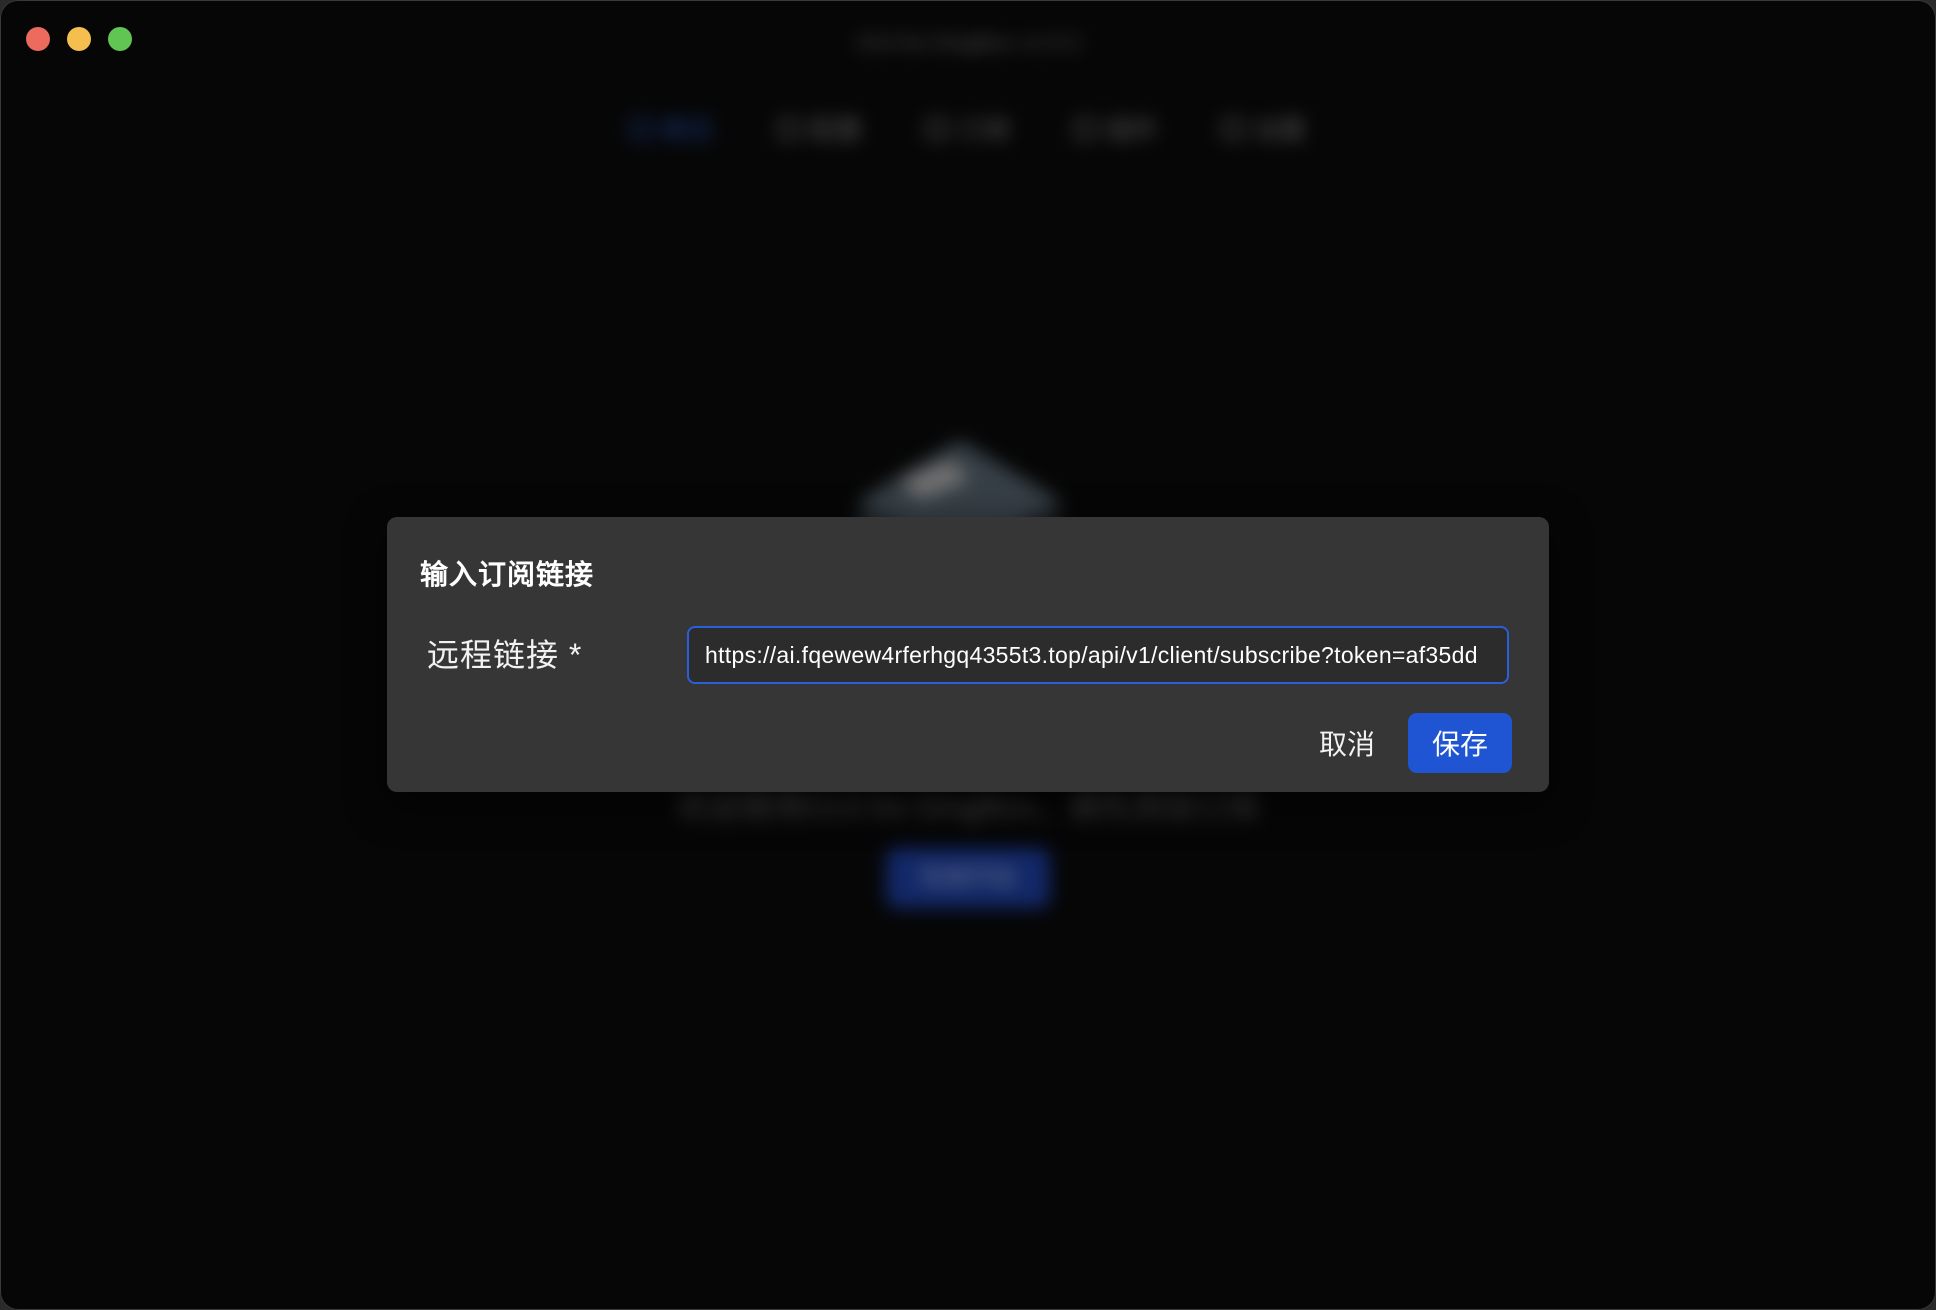 The image size is (1936, 1310). I want to click on close-window-button, so click(38, 39).